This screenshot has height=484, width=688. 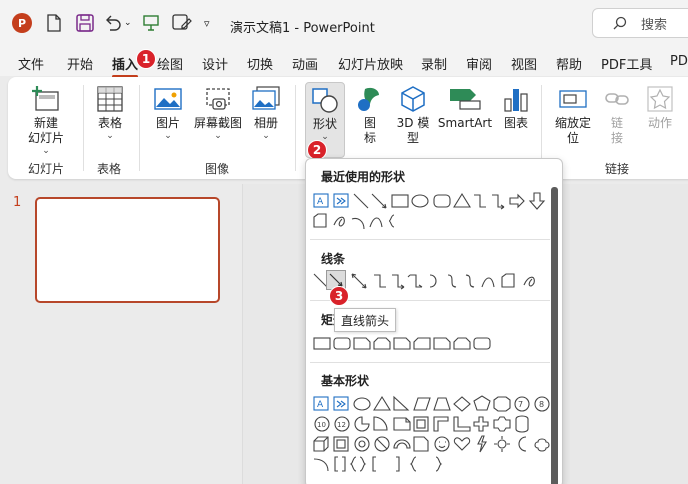 What do you see at coordinates (265, 123) in the screenshot?
I see `photo-album-label: 相册` at bounding box center [265, 123].